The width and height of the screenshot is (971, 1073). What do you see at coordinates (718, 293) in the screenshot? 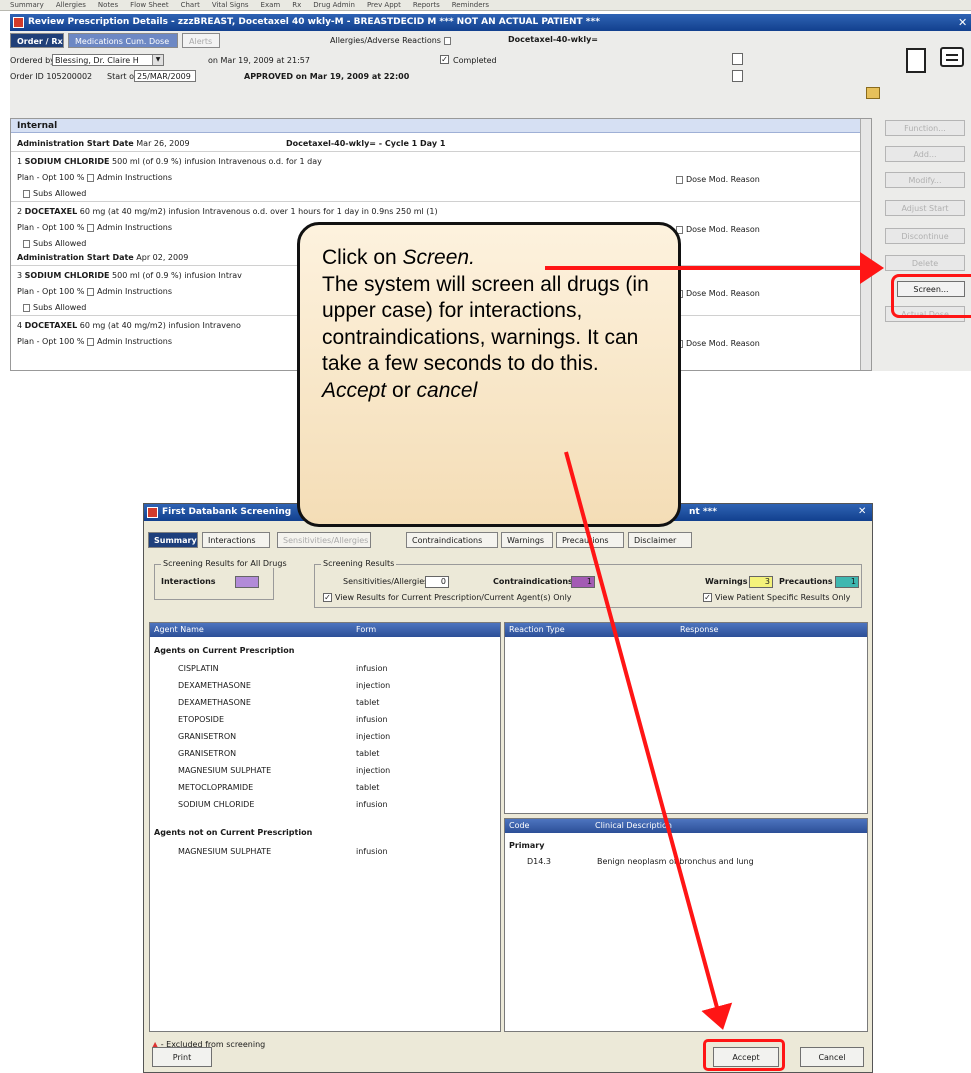
I see `dose-mod-reason-3: Dose Mod. Reason` at bounding box center [718, 293].